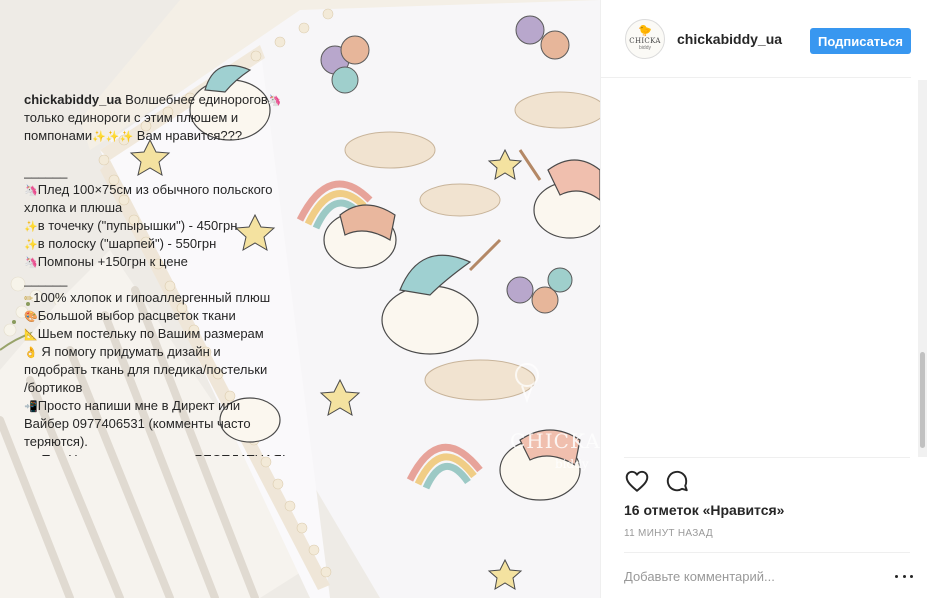 The width and height of the screenshot is (927, 598). Describe the element at coordinates (73, 207) in the screenshot. I see `caption-line-text: хлопка и плюша` at that location.